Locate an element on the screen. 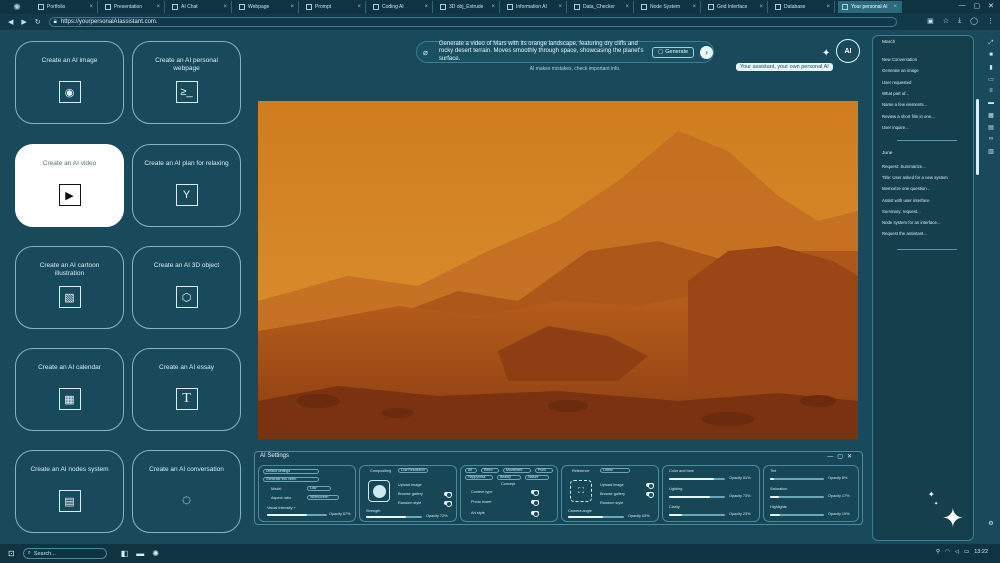  gear-icon: ⚙ is located at coordinates (991, 523).